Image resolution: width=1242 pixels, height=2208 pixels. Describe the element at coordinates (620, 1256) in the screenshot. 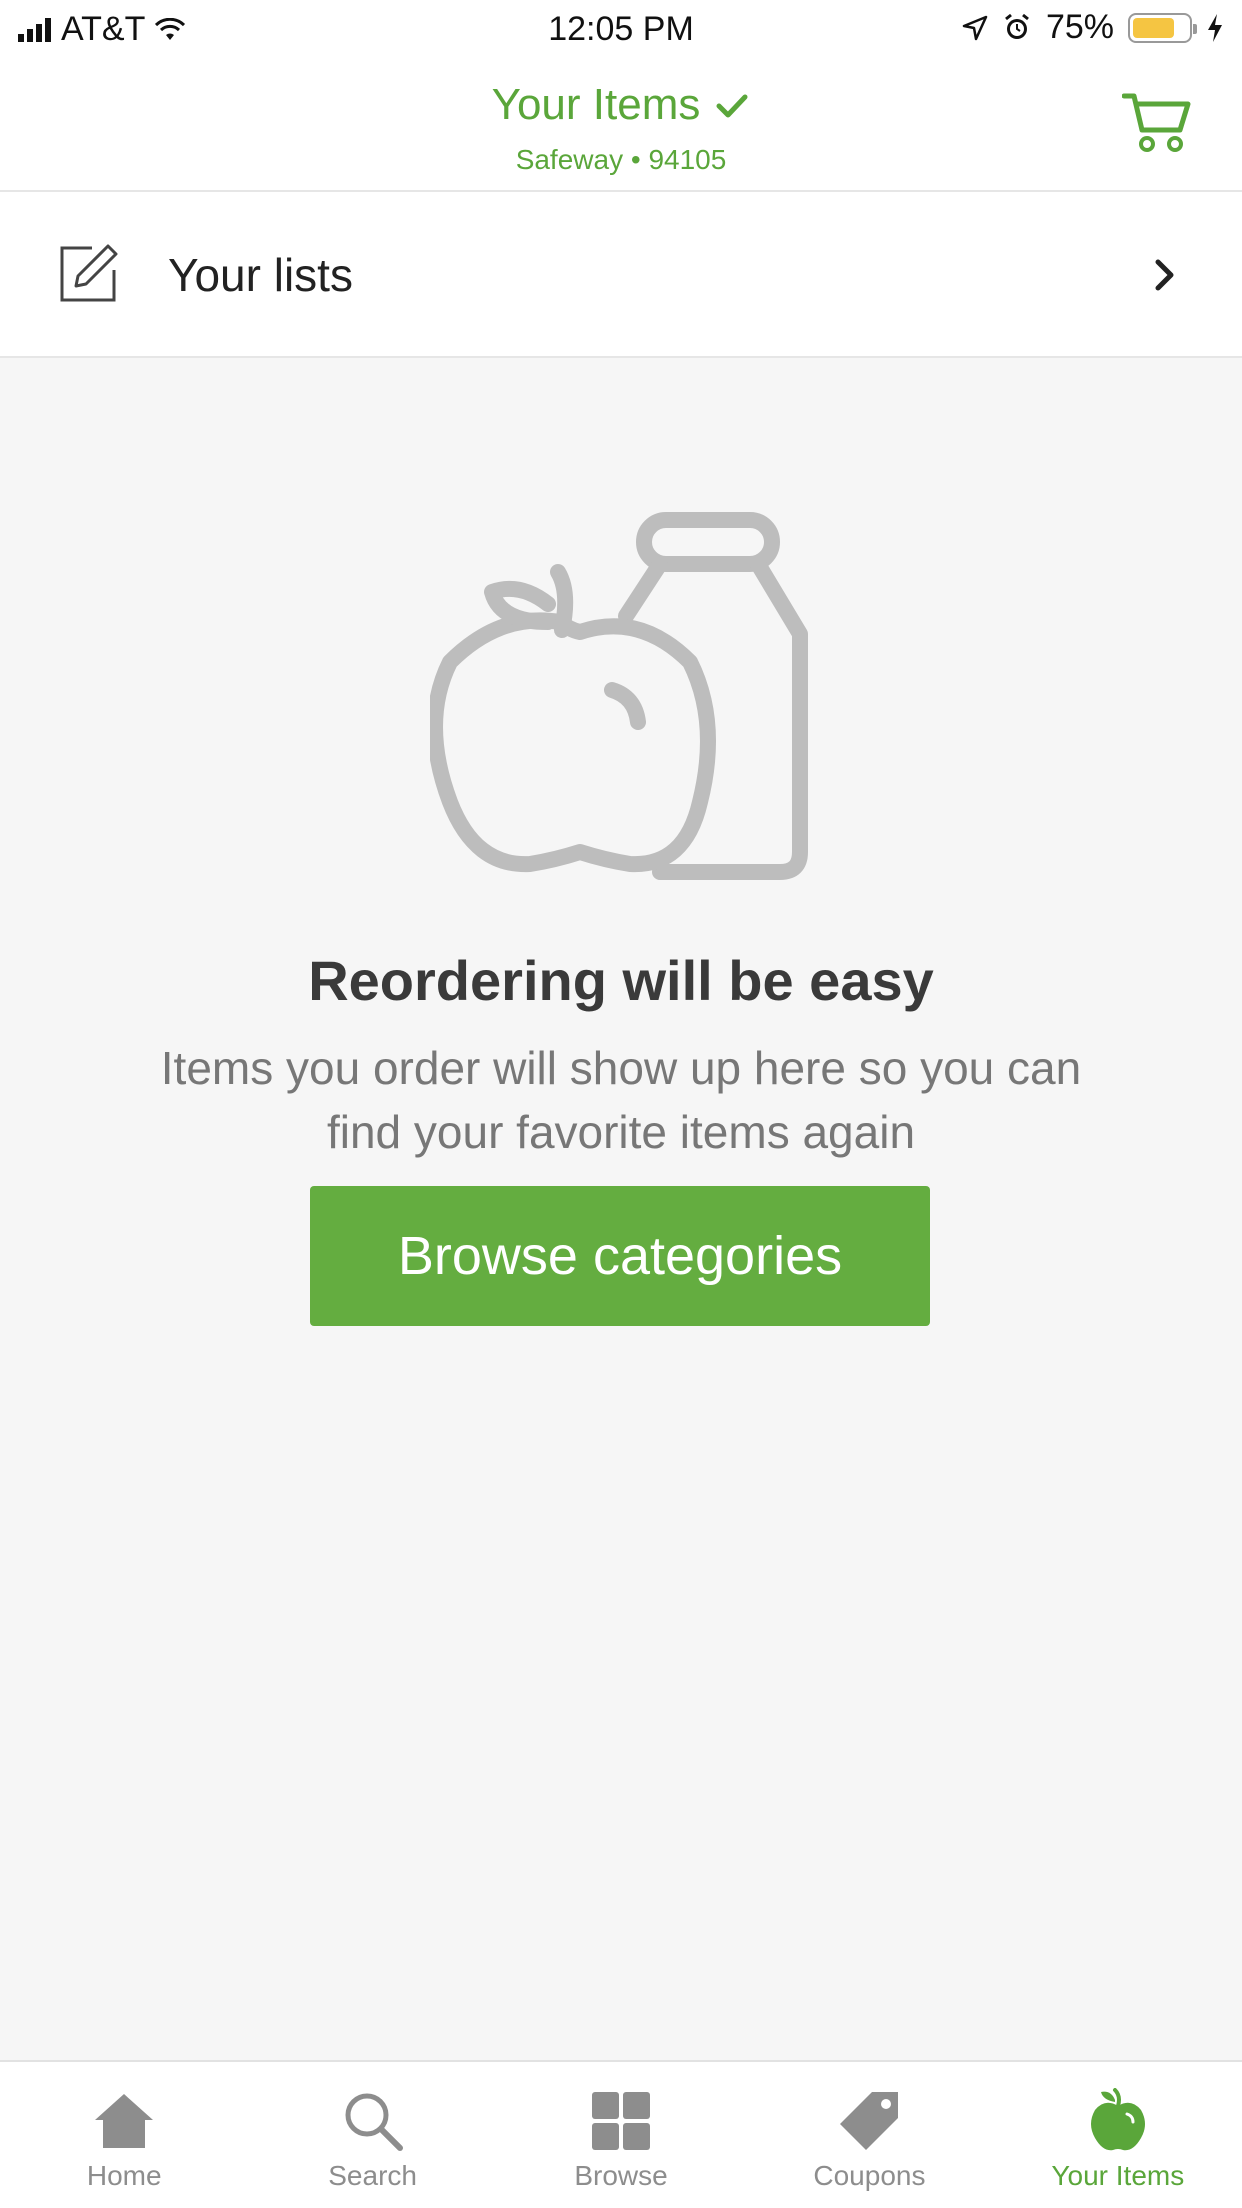

I see `browse-categories-button: Browse categories` at that location.